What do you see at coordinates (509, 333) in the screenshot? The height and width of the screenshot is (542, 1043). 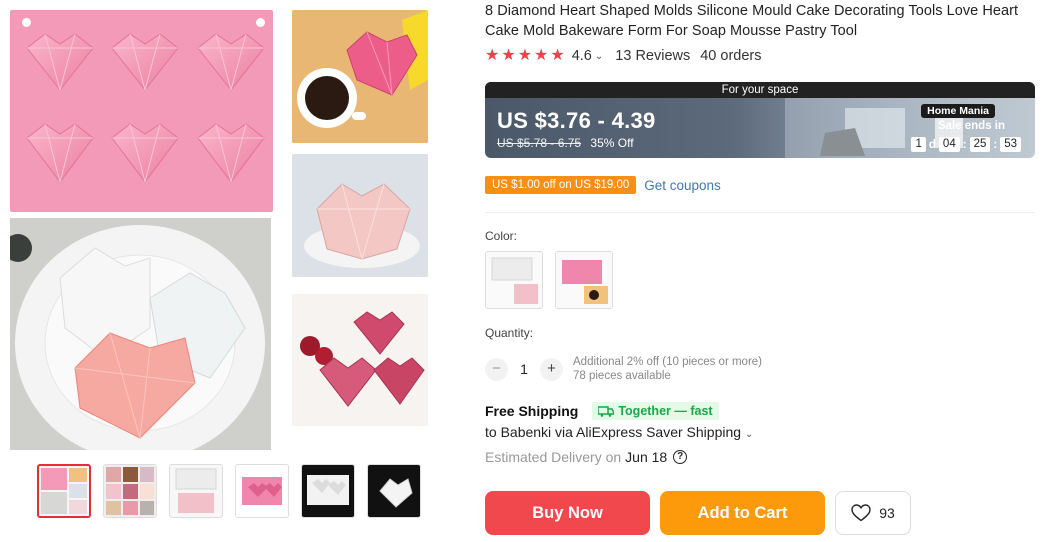 I see `quantity-label: Quantity:` at bounding box center [509, 333].